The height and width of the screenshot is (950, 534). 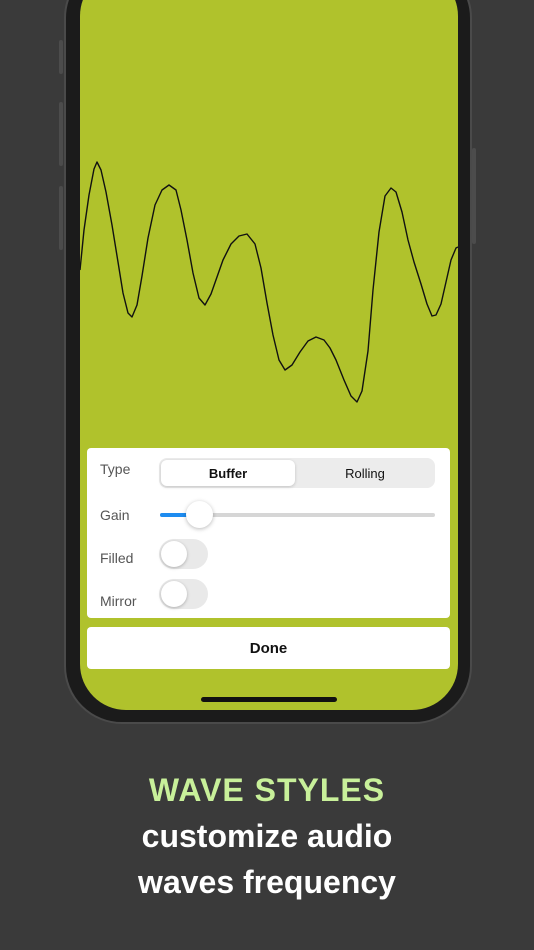 I want to click on type-label: Type, so click(x=115, y=469).